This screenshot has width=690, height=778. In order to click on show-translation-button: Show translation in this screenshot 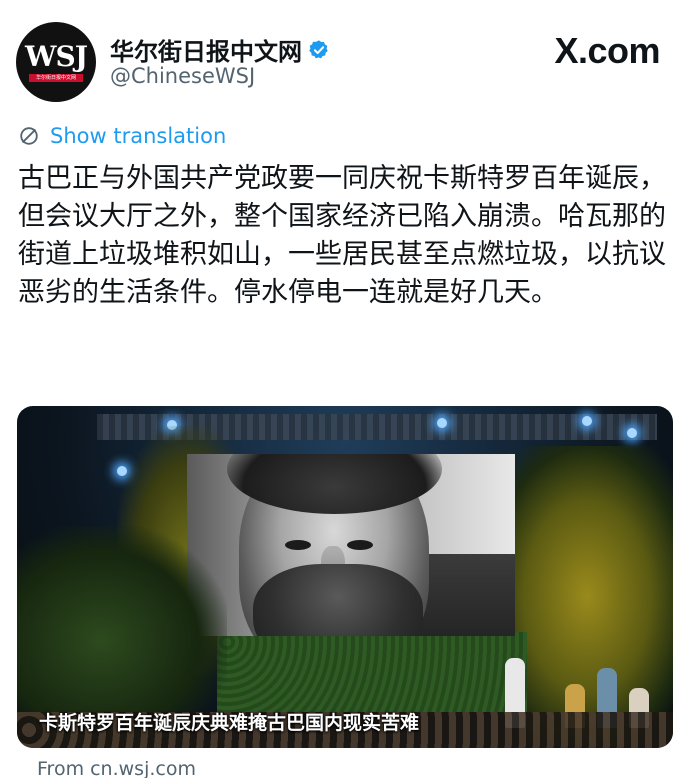, I will do `click(122, 136)`.